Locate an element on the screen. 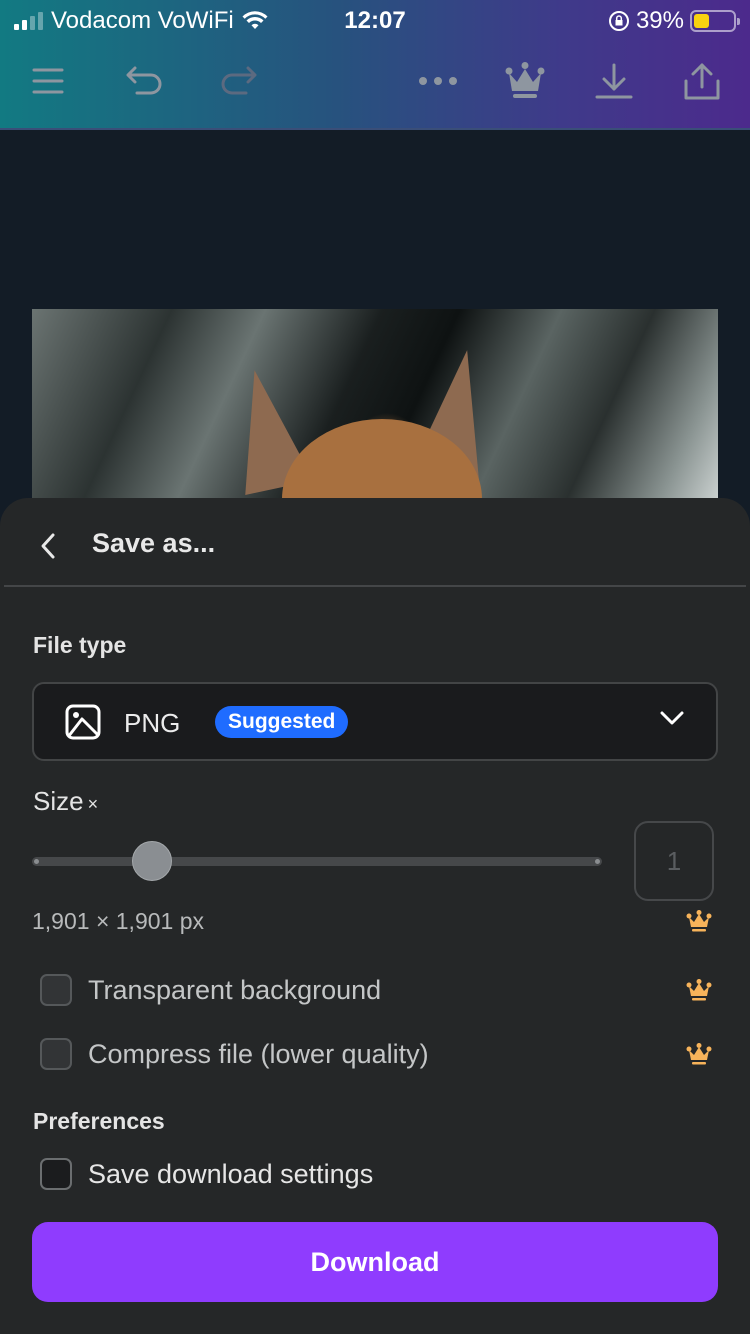  top-bar: Vodacom VoWiFi 12:07 39% is located at coordinates (375, 65).